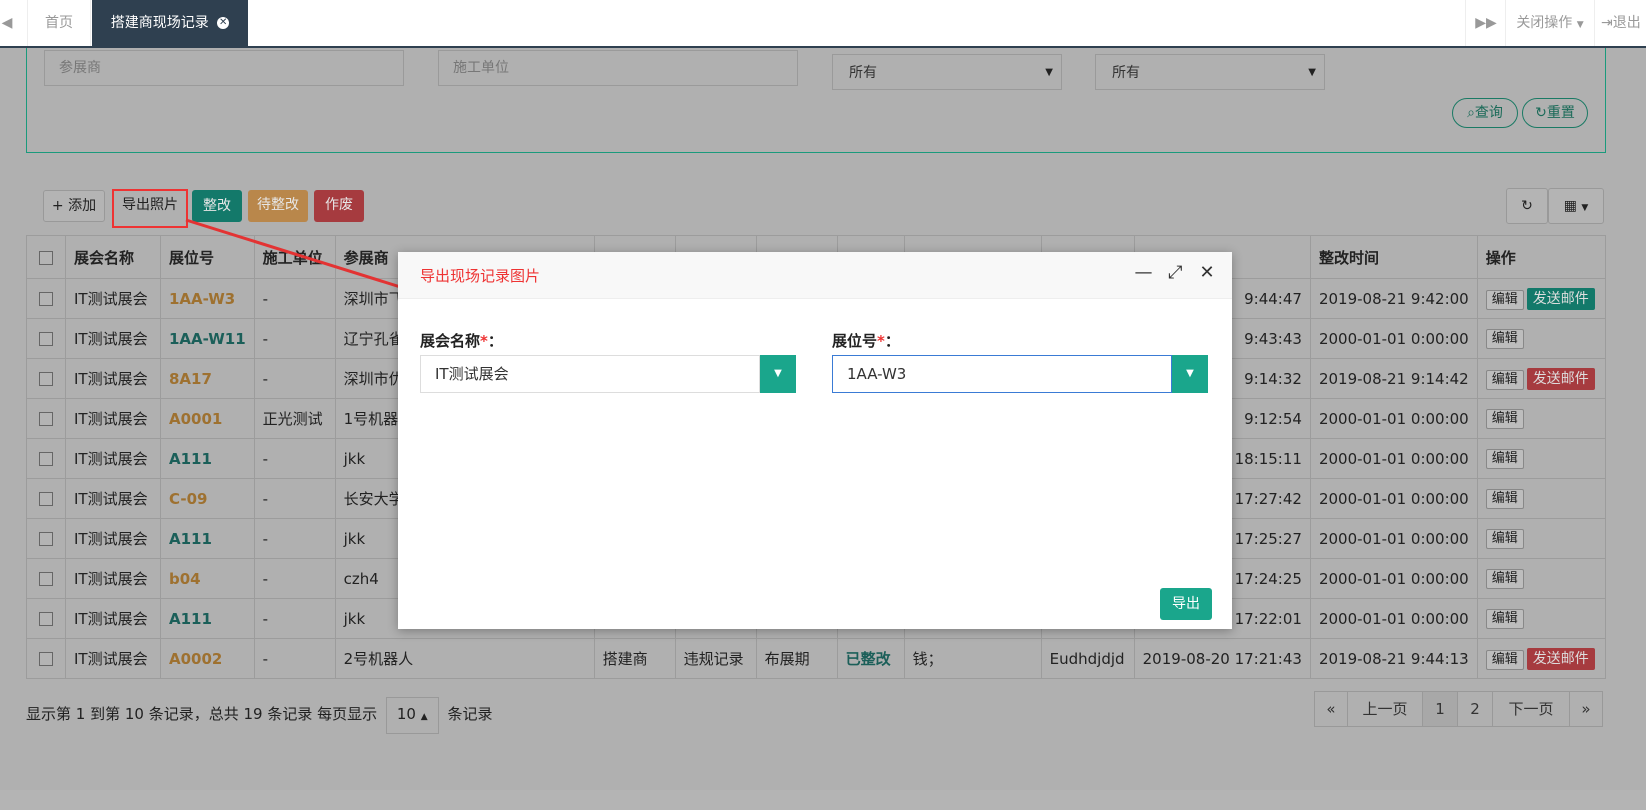  I want to click on booth-dropdown-button: ▼, so click(1190, 374).